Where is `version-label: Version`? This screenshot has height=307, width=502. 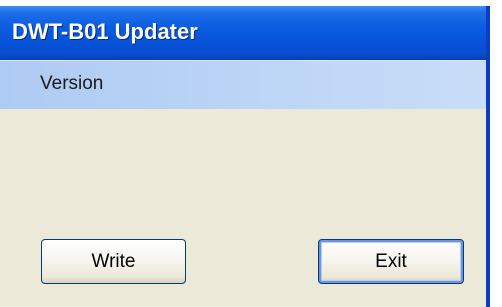 version-label: Version is located at coordinates (72, 83).